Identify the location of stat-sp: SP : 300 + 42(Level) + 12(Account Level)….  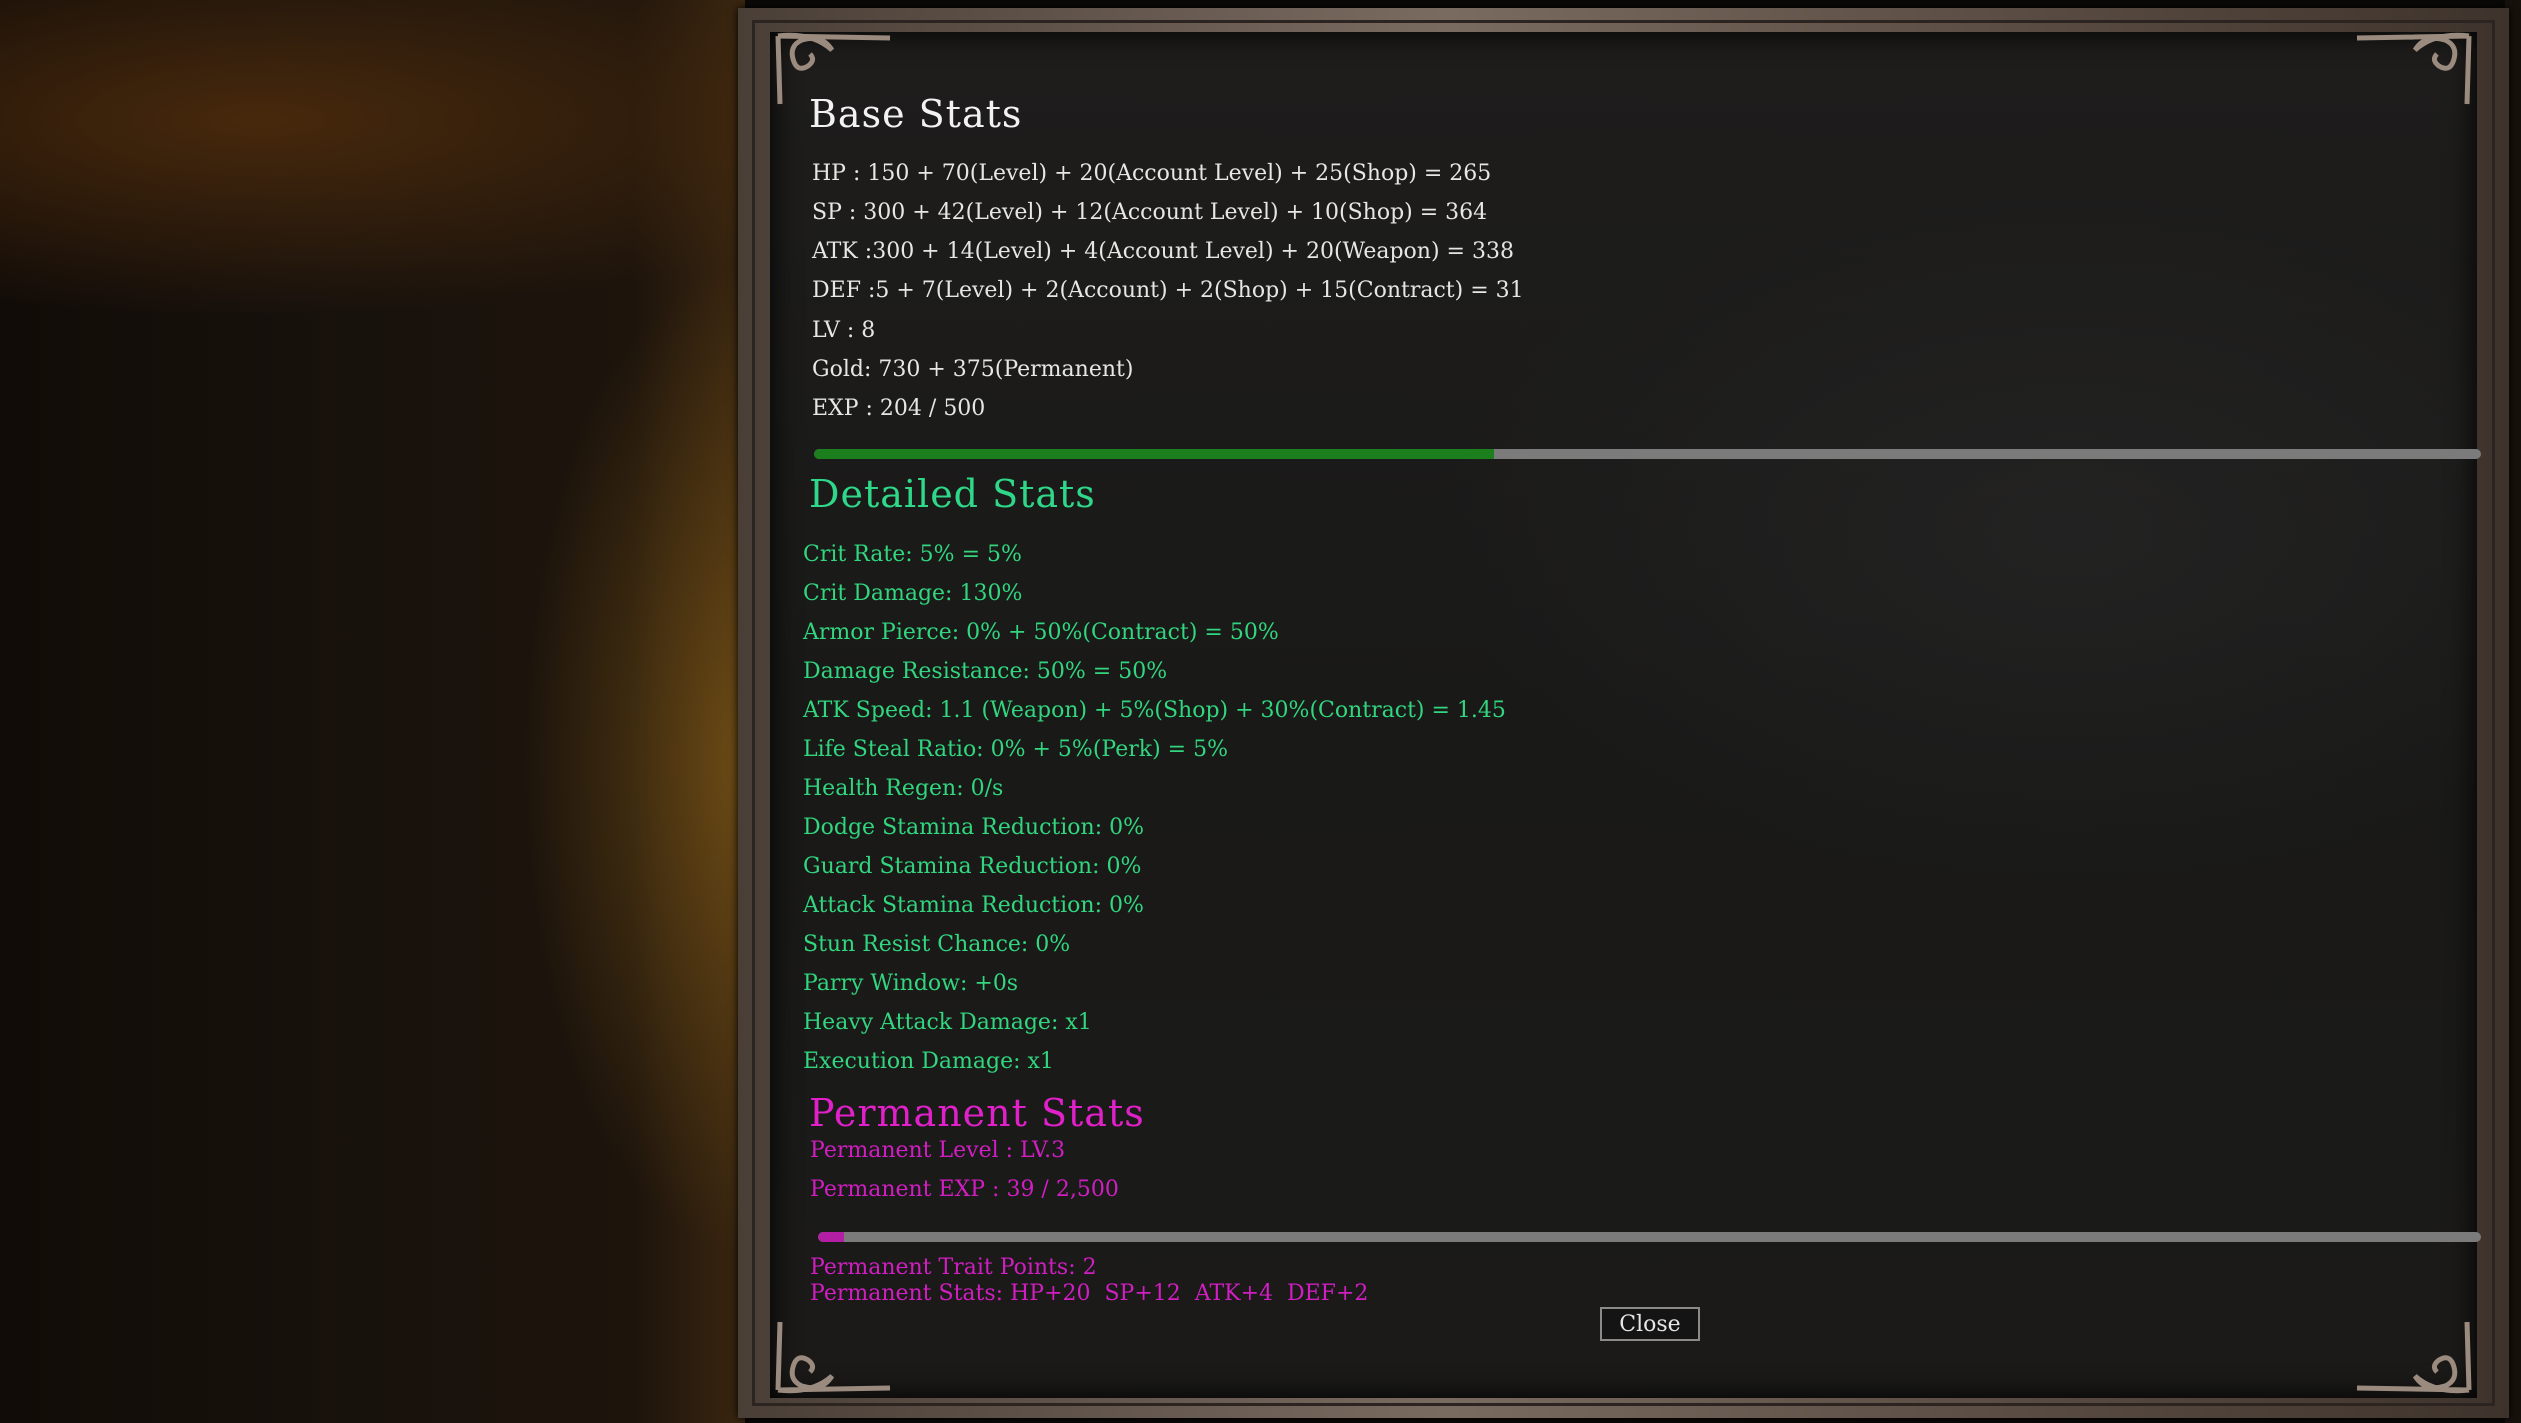
(1150, 212).